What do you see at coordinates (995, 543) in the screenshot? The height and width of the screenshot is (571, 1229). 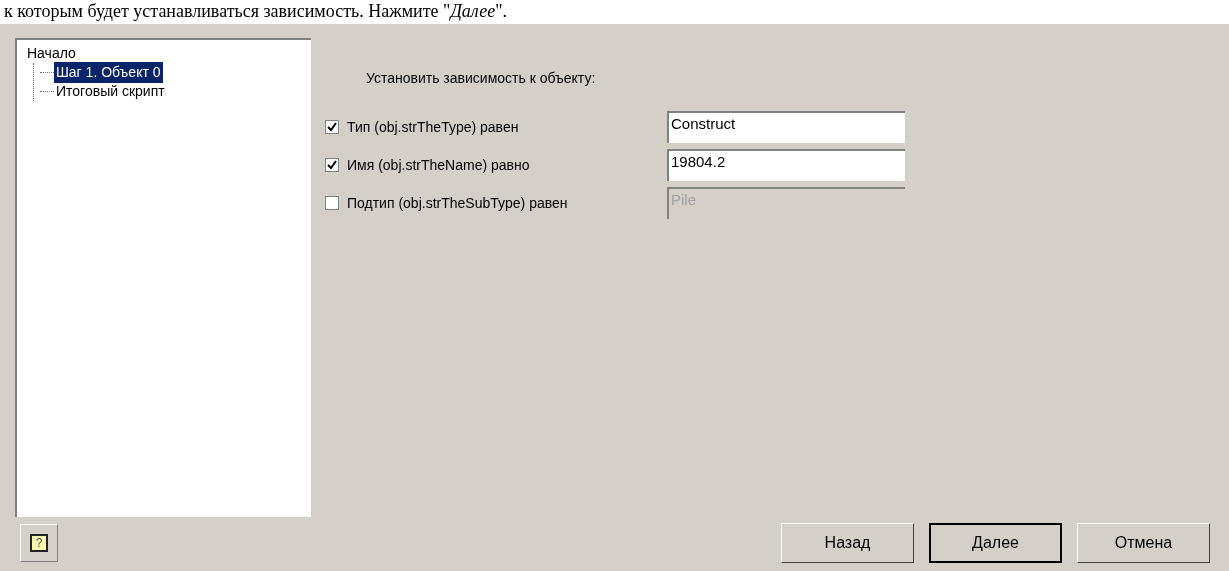 I see `dialog-button: Далее` at bounding box center [995, 543].